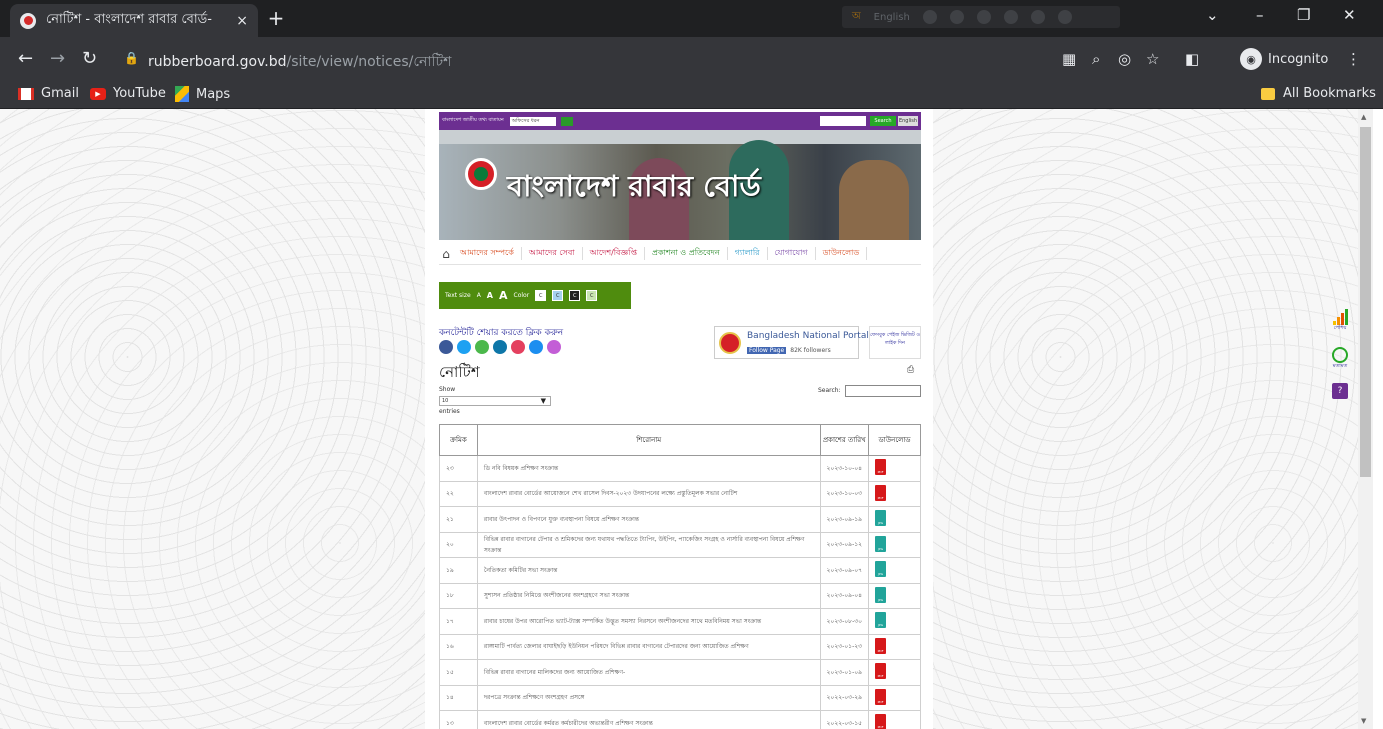 The width and height of the screenshot is (1383, 729). What do you see at coordinates (481, 174) in the screenshot?
I see `government-logo-icon` at bounding box center [481, 174].